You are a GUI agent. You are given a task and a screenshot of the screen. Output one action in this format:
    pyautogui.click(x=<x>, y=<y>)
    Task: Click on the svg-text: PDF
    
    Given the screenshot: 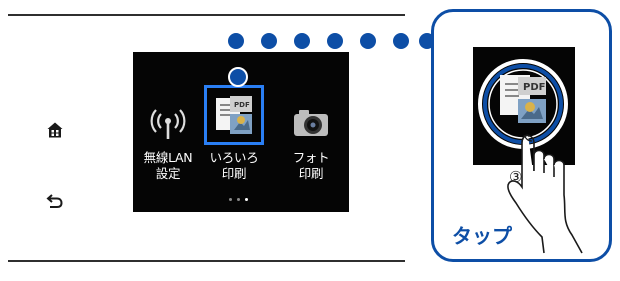 What is the action you would take?
    pyautogui.click(x=534, y=87)
    